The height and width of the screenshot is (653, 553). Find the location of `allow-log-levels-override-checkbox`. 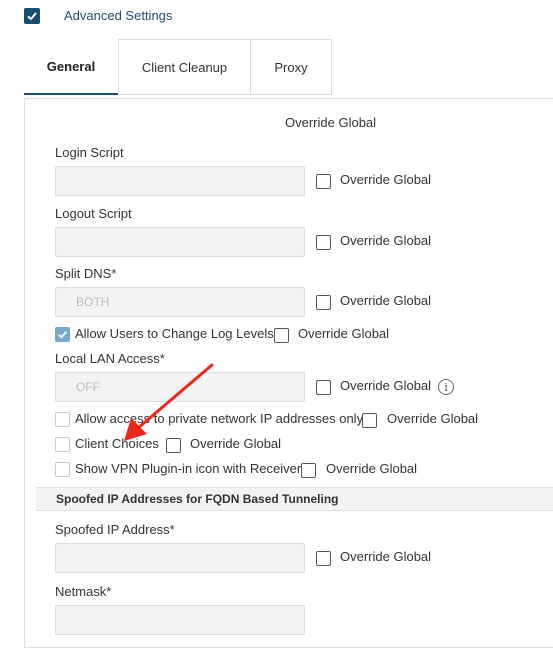

allow-log-levels-override-checkbox is located at coordinates (281, 335).